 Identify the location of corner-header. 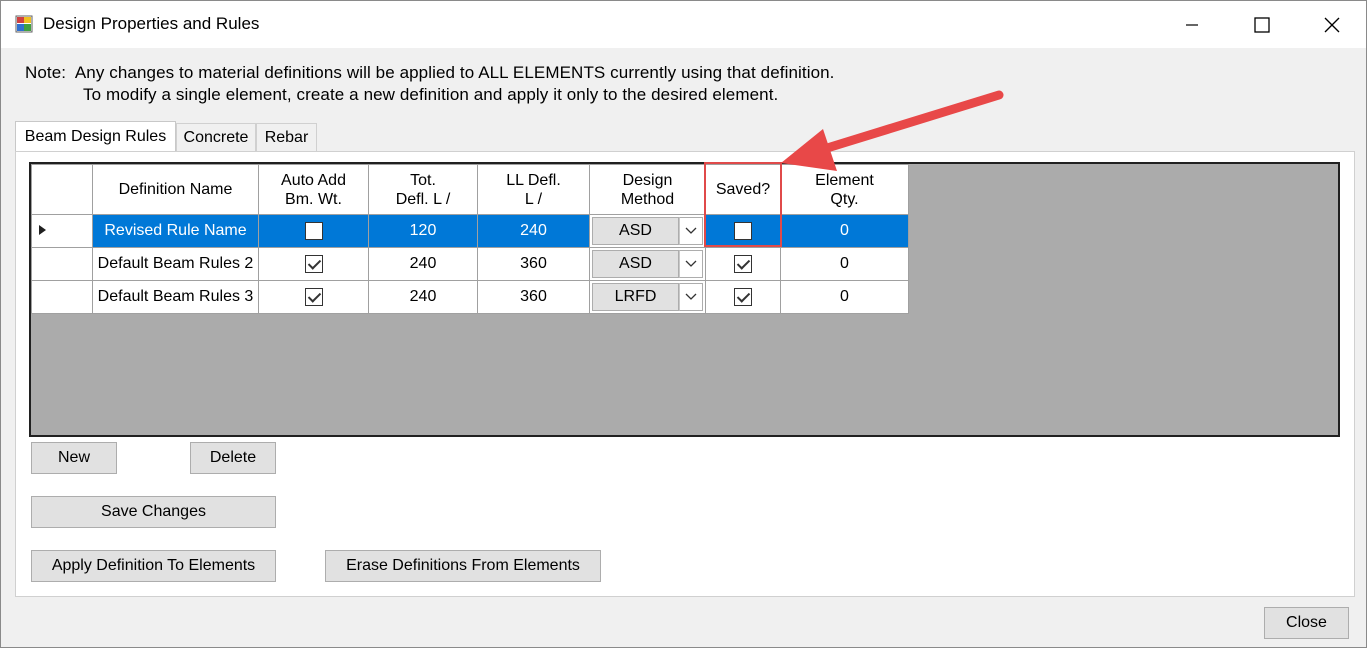
(62, 189).